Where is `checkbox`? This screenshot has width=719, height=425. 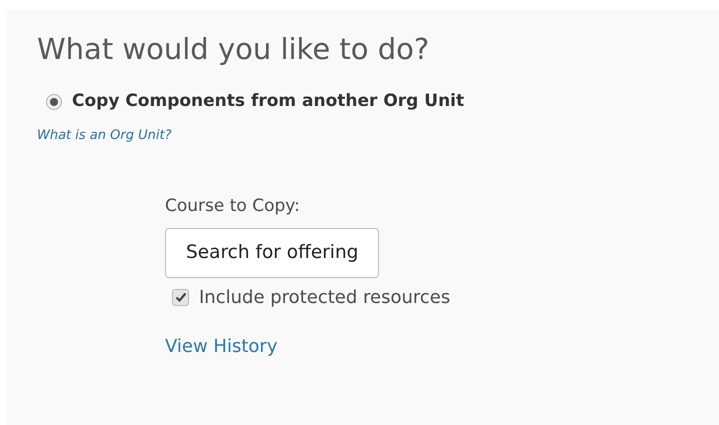 checkbox is located at coordinates (180, 297).